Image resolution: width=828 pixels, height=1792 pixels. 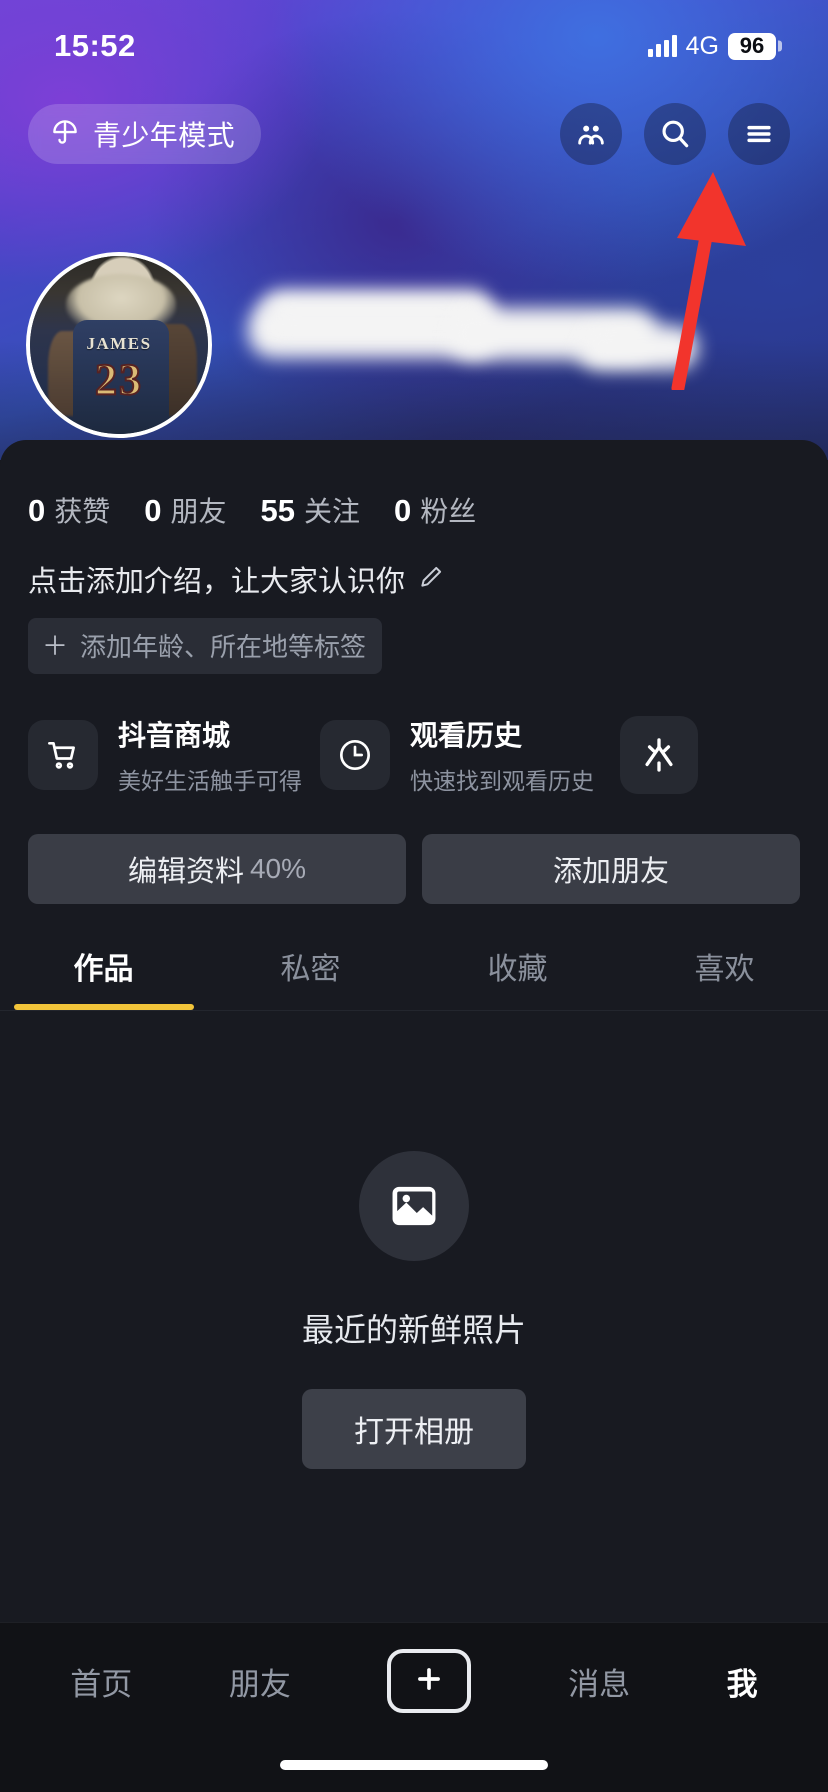 I want to click on nav-item-create, so click(x=429, y=1681).